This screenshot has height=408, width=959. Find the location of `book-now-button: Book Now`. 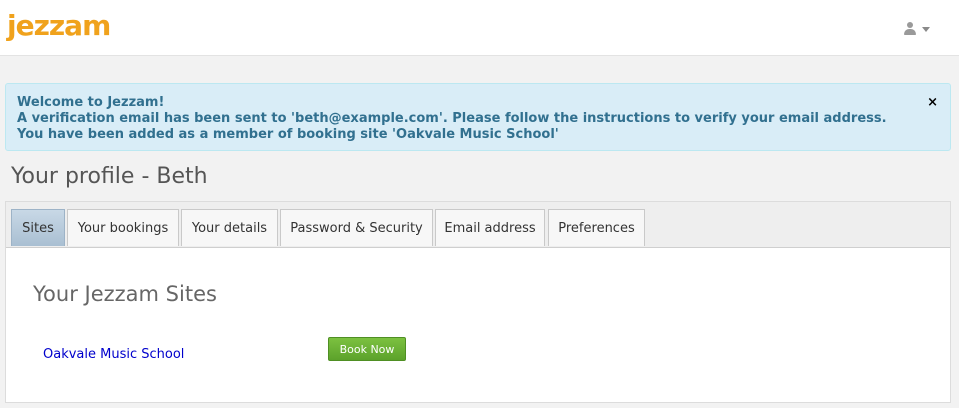

book-now-button: Book Now is located at coordinates (367, 349).